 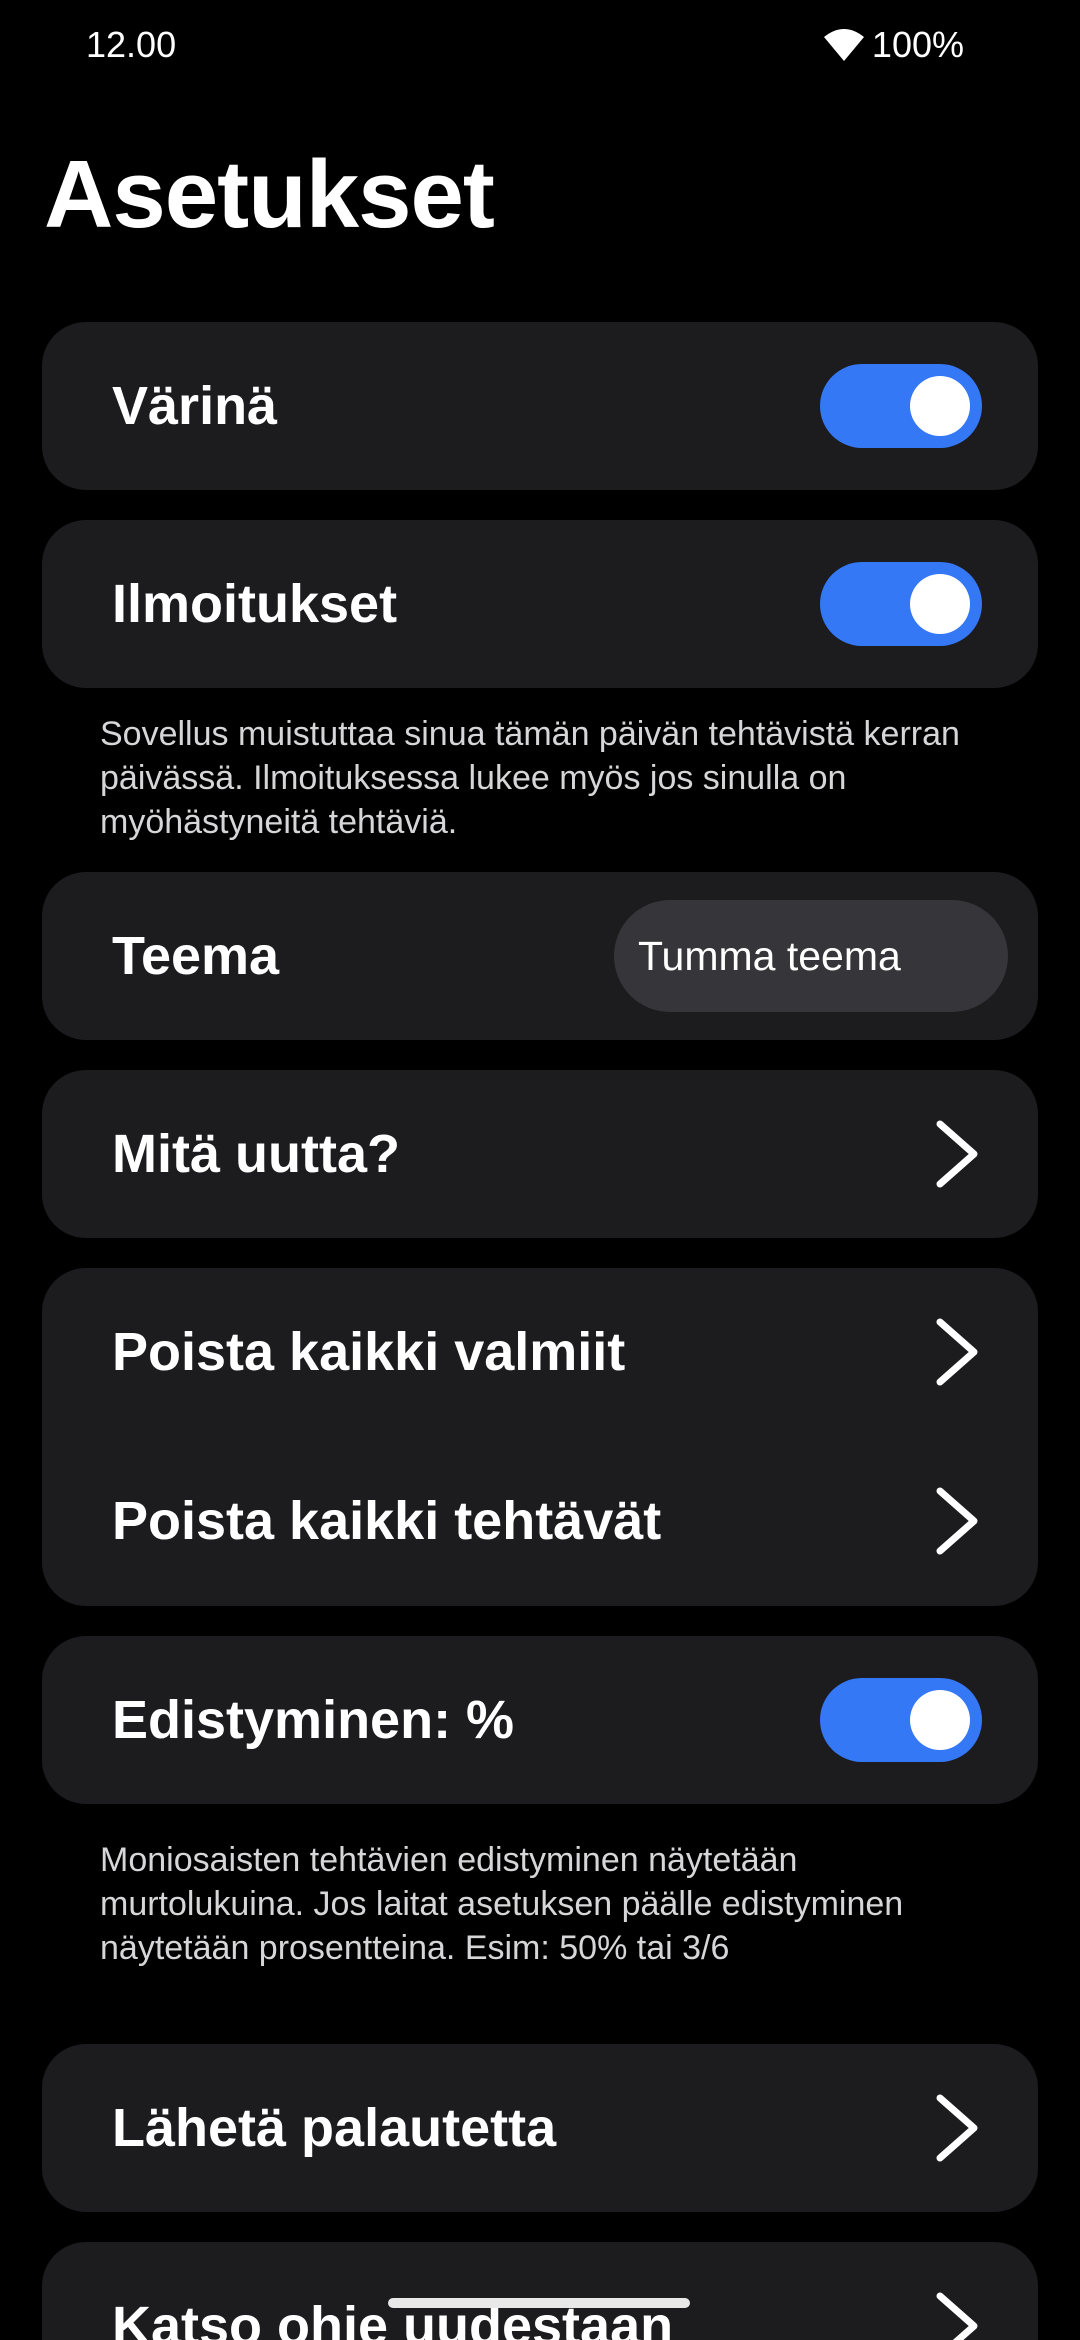 I want to click on home-indicator, so click(x=539, y=2303).